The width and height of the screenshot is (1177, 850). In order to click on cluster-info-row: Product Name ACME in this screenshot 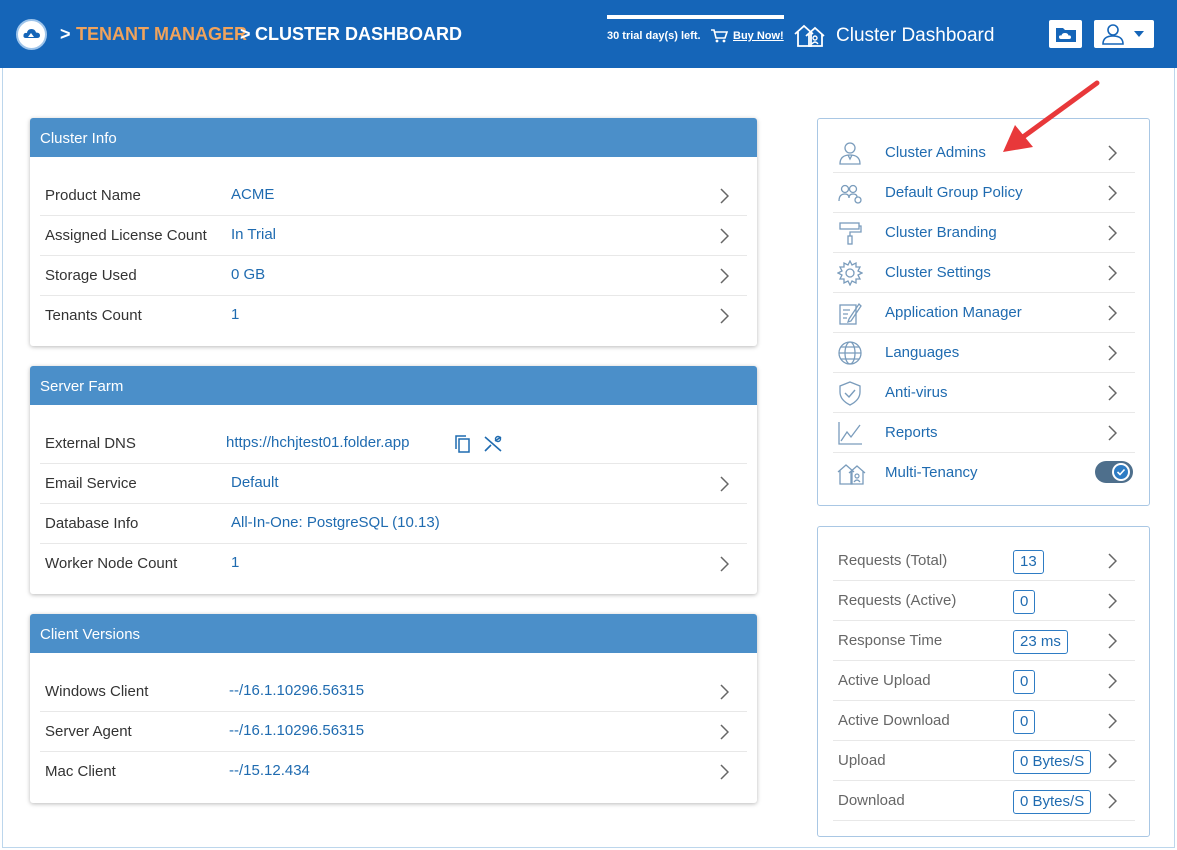, I will do `click(393, 196)`.